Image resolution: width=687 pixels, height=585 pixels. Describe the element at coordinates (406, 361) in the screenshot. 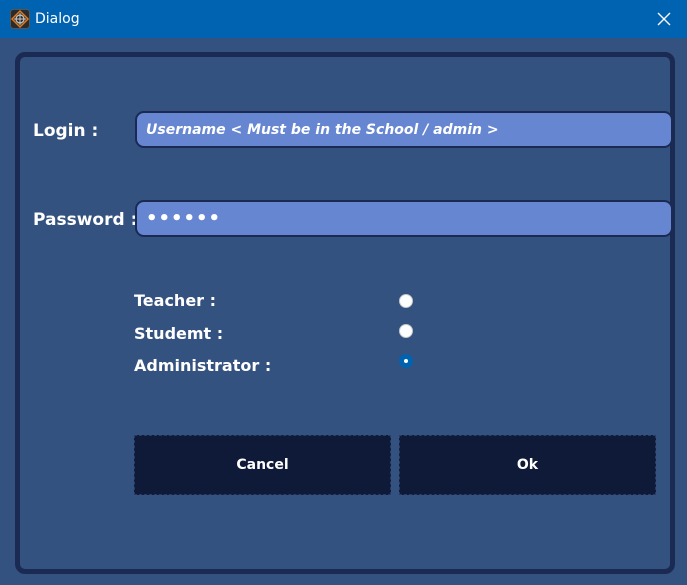

I see `role-radio-administrator` at that location.